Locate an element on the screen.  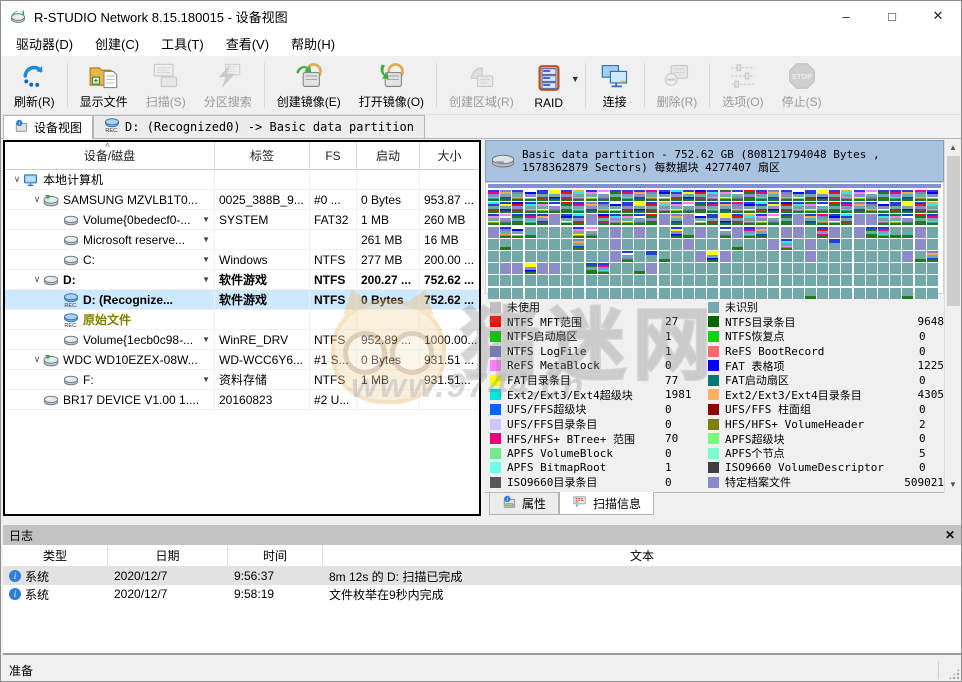
legend-item: UFS/FFS目录条目 0 is located at coordinates (599, 424).